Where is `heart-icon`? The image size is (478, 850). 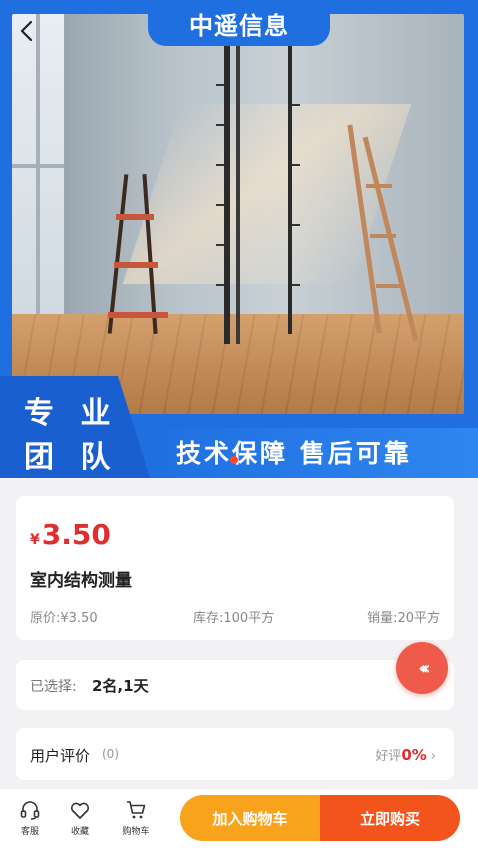 heart-icon is located at coordinates (80, 810).